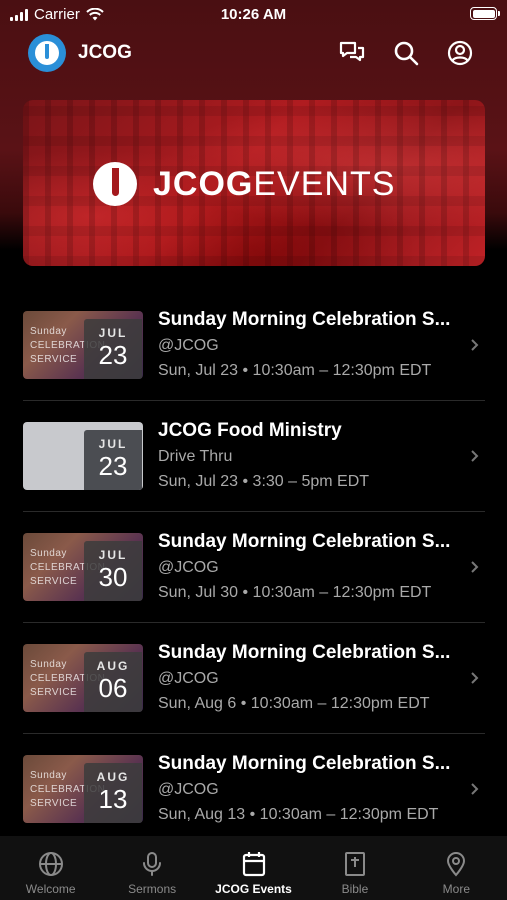 The image size is (507, 900). What do you see at coordinates (264, 481) in the screenshot?
I see `event-datetime: Sun, Jul 23 • 3:30 – 5pm EDT` at bounding box center [264, 481].